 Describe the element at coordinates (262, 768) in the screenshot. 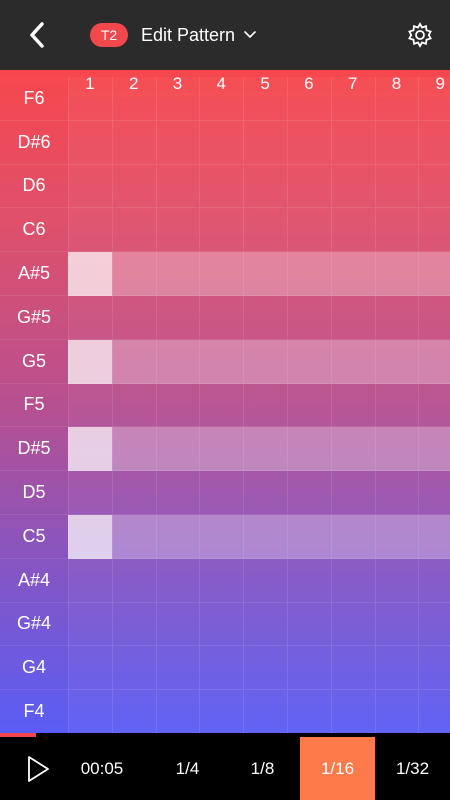

I see `division-button: 1/8` at that location.